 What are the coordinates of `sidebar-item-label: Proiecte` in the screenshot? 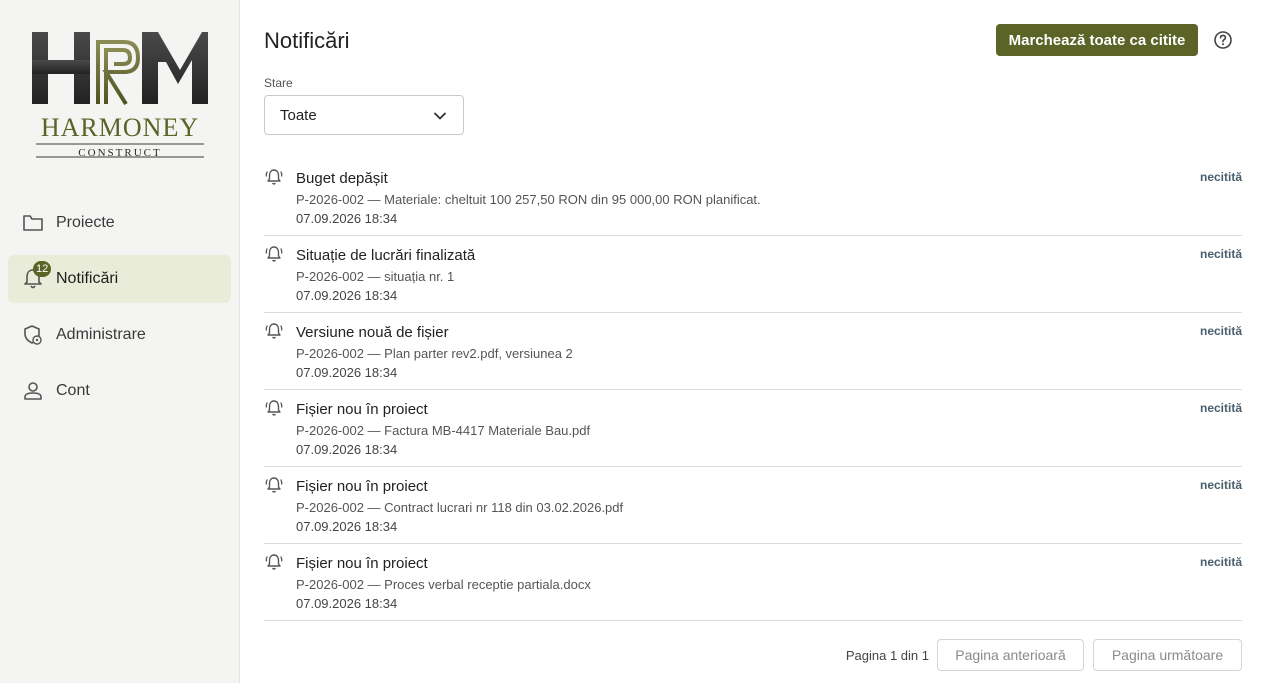 It's located at (85, 222).